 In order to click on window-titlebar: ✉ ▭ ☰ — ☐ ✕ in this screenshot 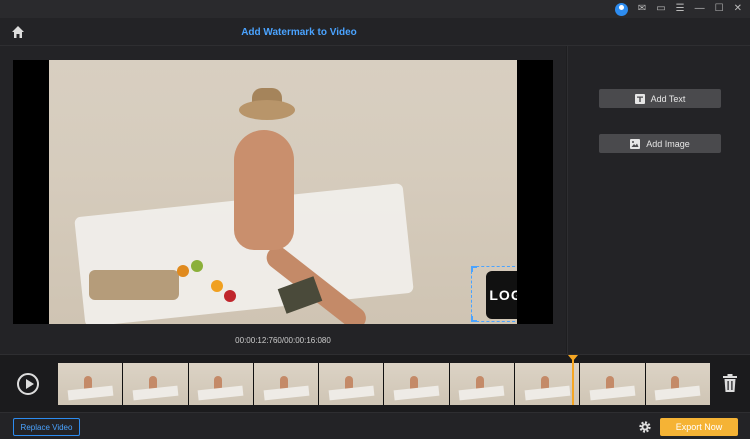, I will do `click(375, 9)`.